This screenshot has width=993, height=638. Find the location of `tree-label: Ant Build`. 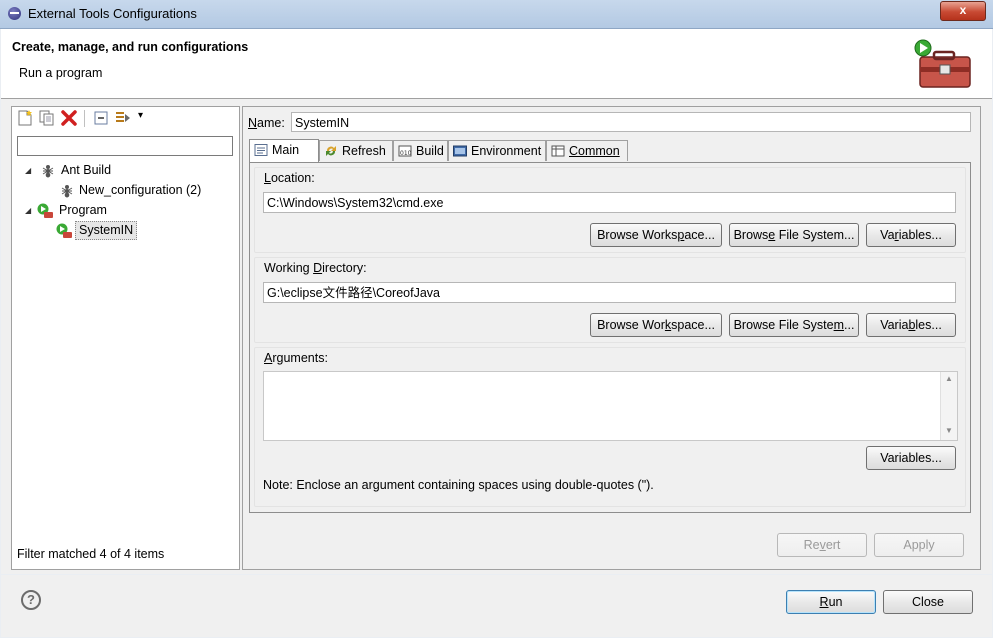

tree-label: Ant Build is located at coordinates (86, 170).